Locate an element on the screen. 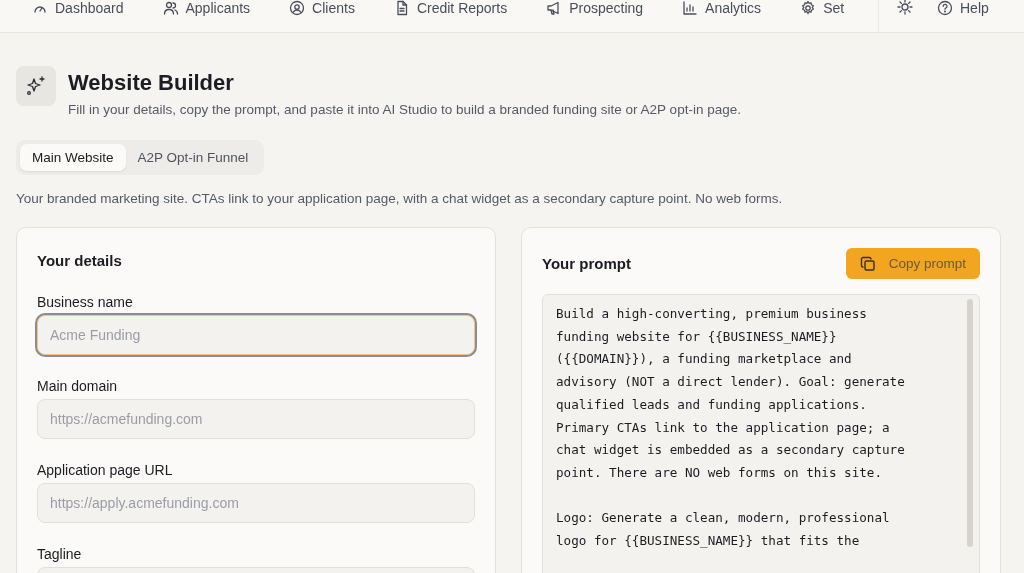  tab: Main Website is located at coordinates (73, 157).